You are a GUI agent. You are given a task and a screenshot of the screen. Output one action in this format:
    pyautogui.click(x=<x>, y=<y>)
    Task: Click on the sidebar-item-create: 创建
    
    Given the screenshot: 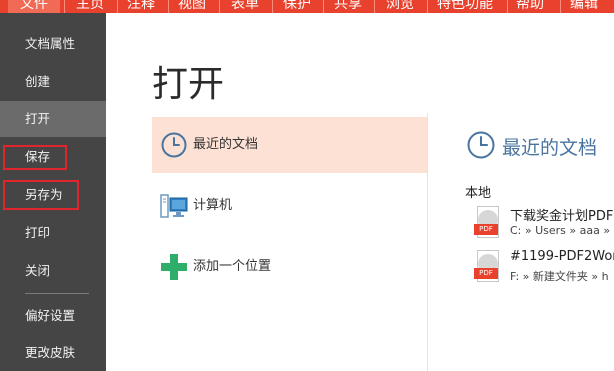 What is the action you would take?
    pyautogui.click(x=53, y=82)
    